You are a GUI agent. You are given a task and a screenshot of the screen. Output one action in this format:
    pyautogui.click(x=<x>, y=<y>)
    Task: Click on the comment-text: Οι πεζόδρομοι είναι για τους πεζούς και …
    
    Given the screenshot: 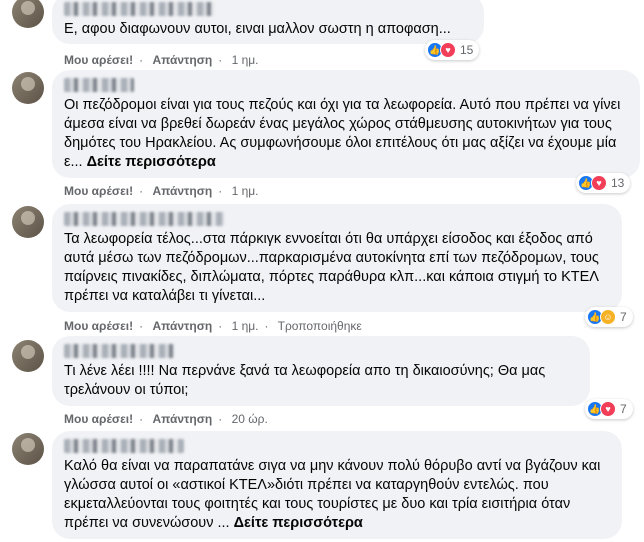 What is the action you would take?
    pyautogui.click(x=342, y=133)
    